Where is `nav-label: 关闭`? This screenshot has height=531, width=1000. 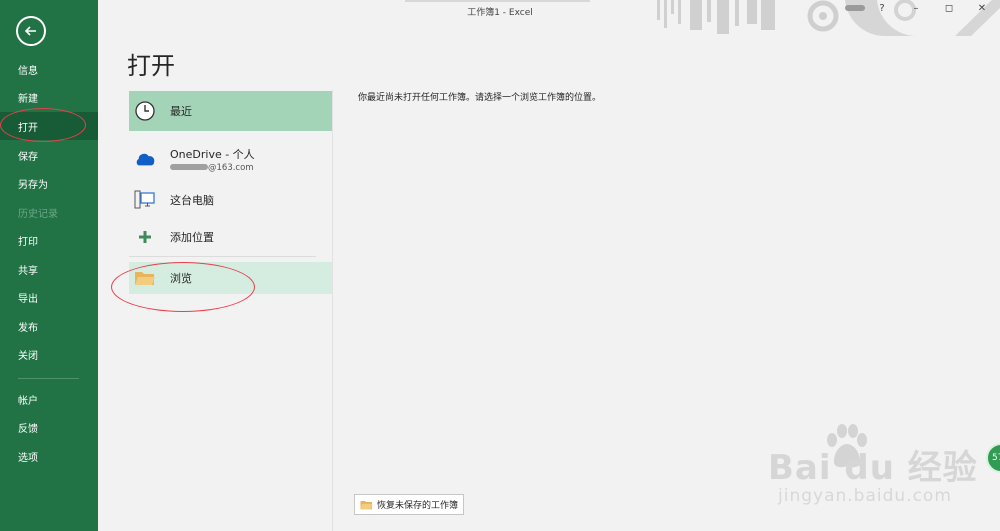
nav-label: 关闭 is located at coordinates (28, 356).